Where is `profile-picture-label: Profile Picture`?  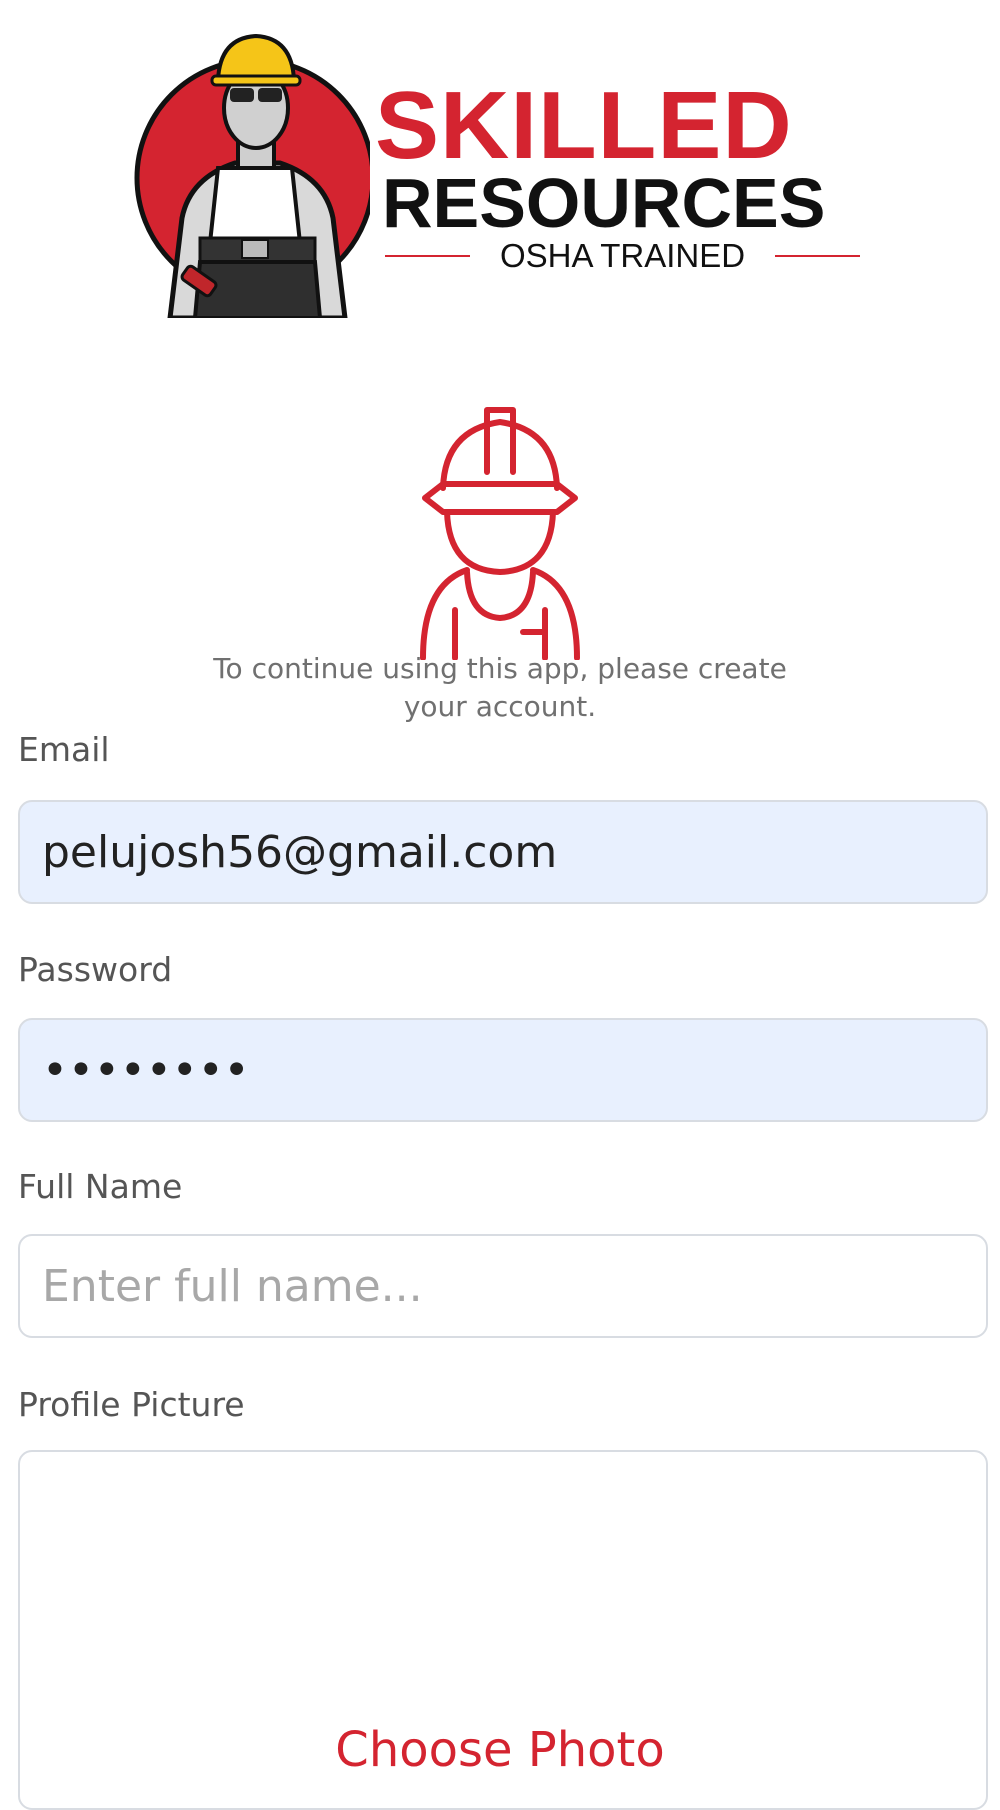 profile-picture-label: Profile Picture is located at coordinates (131, 1404).